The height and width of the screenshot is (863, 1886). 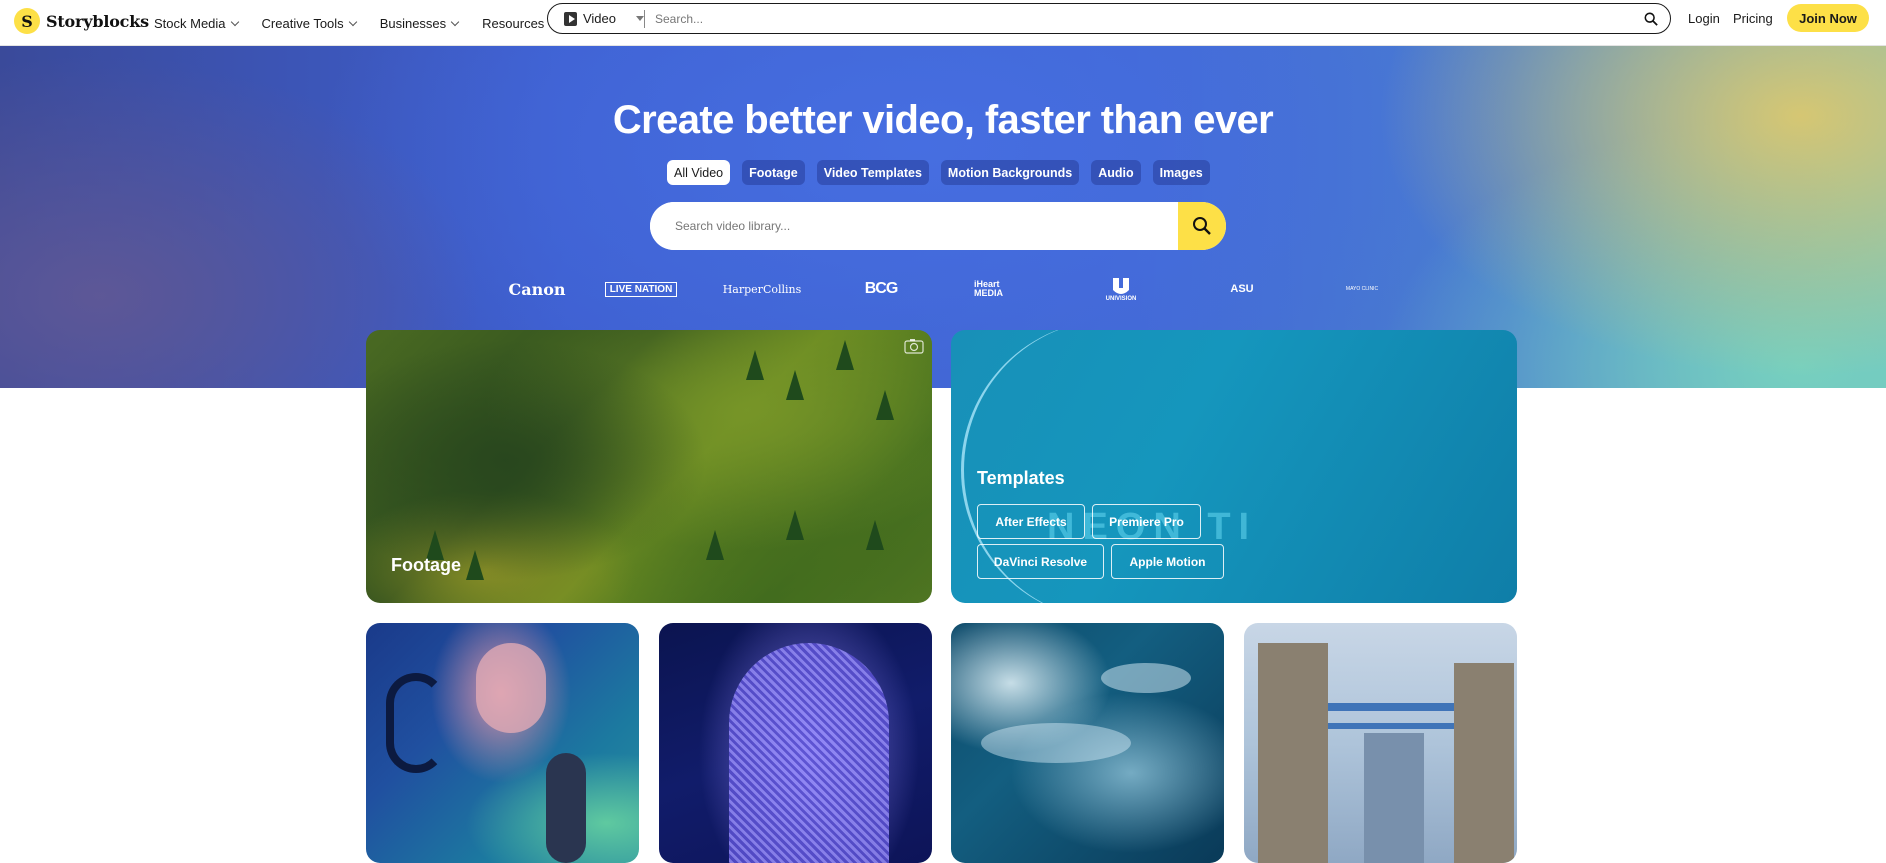 What do you see at coordinates (1394, 798) in the screenshot?
I see `city-buildings` at bounding box center [1394, 798].